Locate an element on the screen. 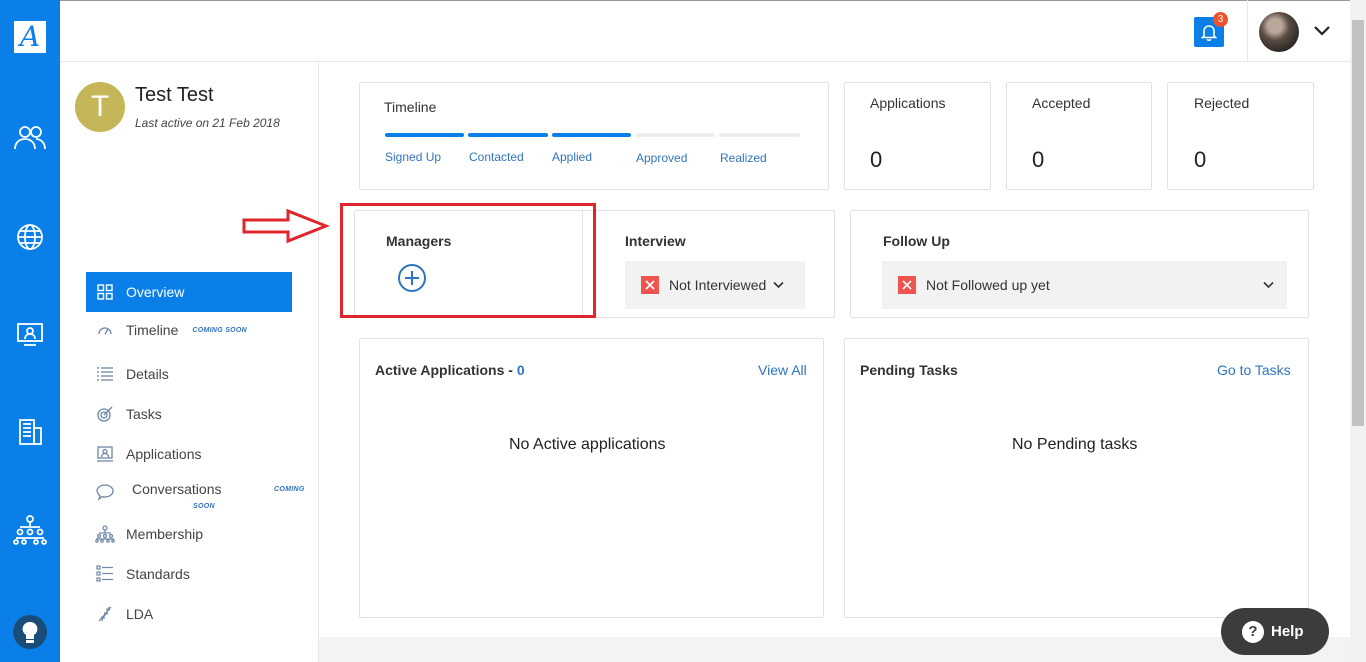 Image resolution: width=1366 pixels, height=662 pixels. nav-item-membership: Membership is located at coordinates (189, 534).